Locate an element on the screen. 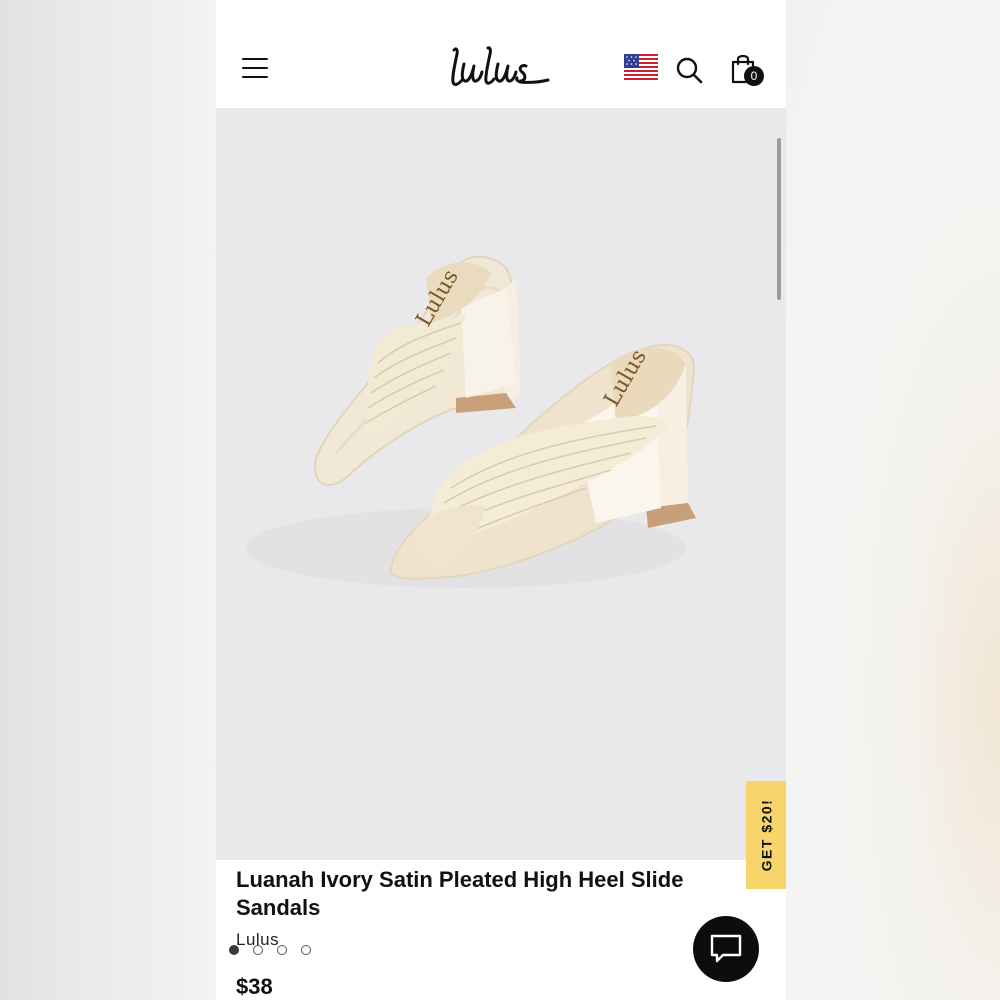  lulus-logo is located at coordinates (500, 66).